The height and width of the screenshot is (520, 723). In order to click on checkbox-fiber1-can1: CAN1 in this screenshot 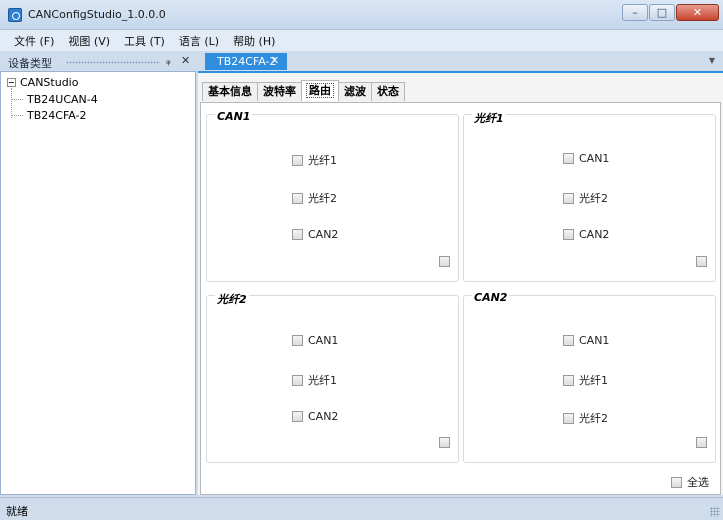, I will do `click(586, 158)`.